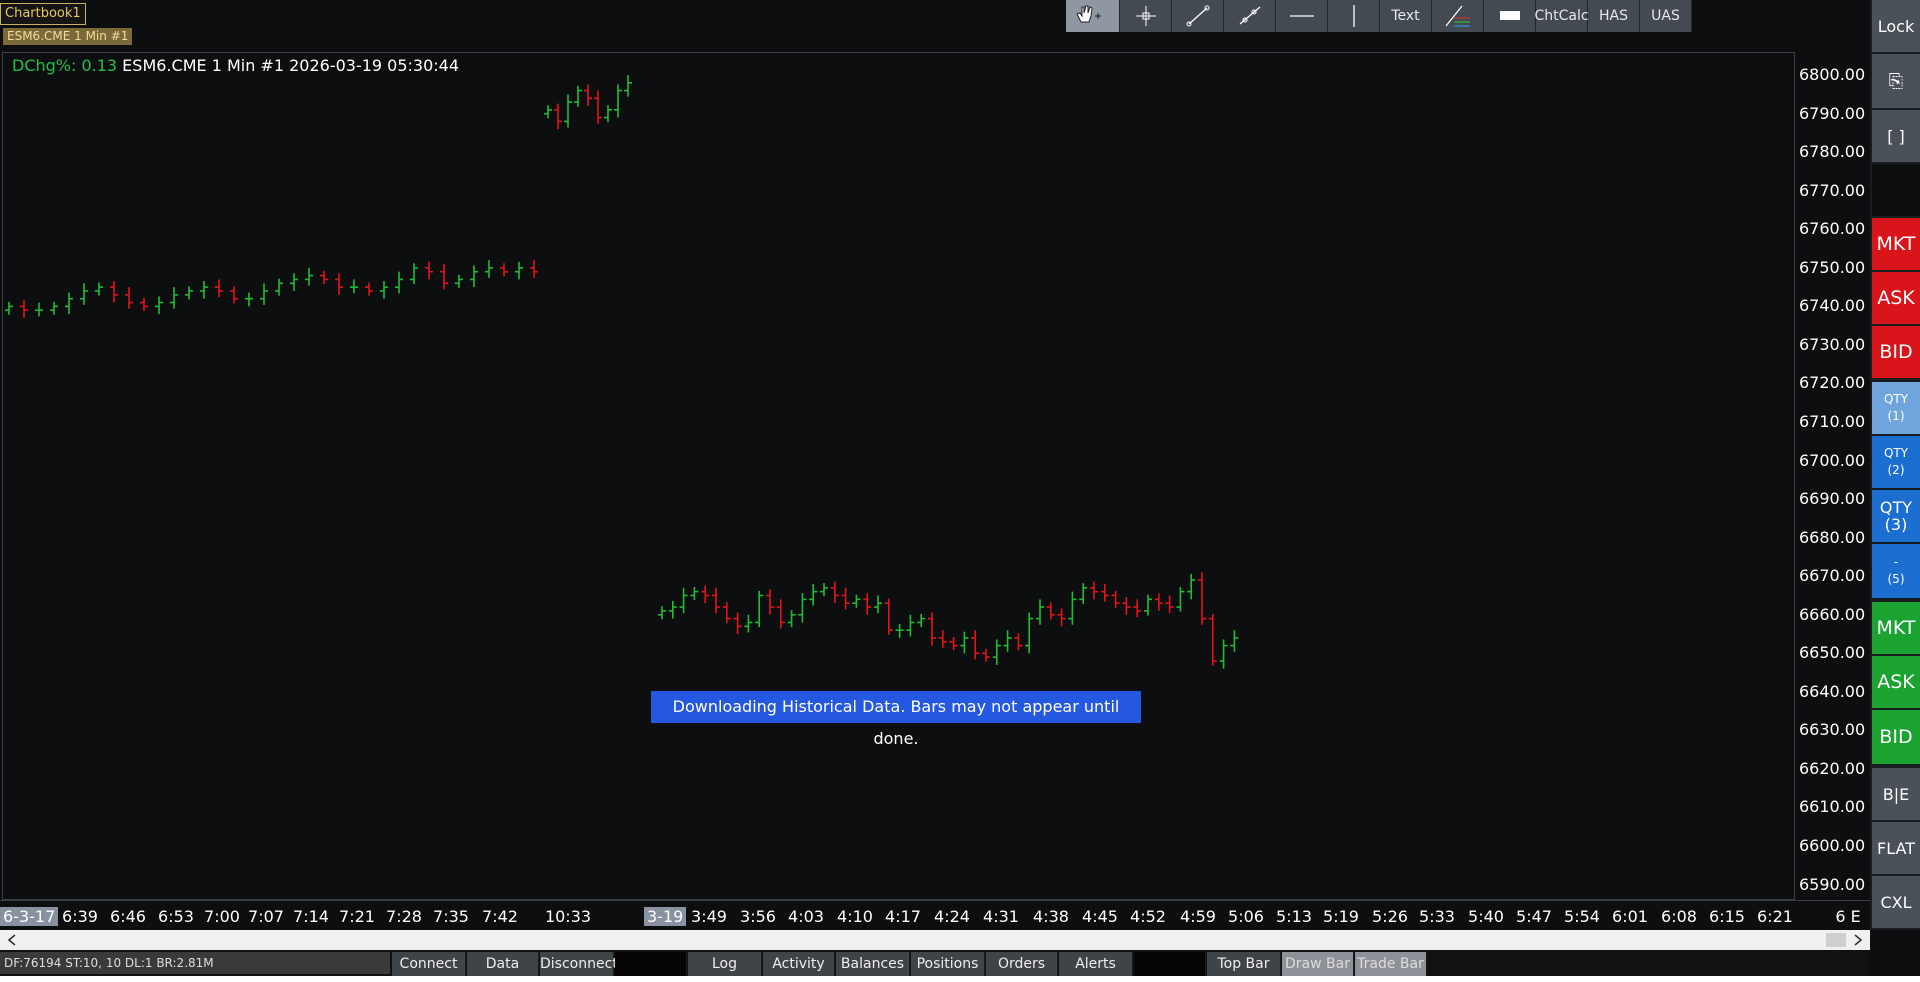  I want to click on sell-ask-button-label: ASK, so click(1896, 298).